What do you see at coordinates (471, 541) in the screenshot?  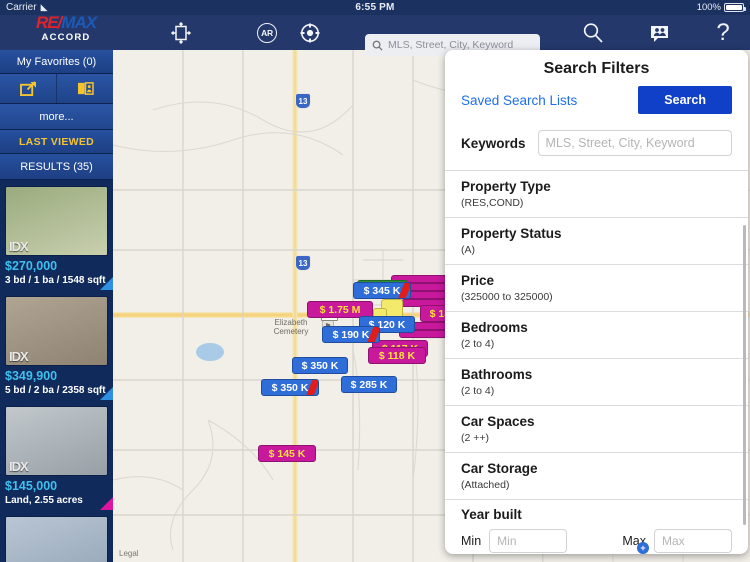 I see `year-built-min-label: Min` at bounding box center [471, 541].